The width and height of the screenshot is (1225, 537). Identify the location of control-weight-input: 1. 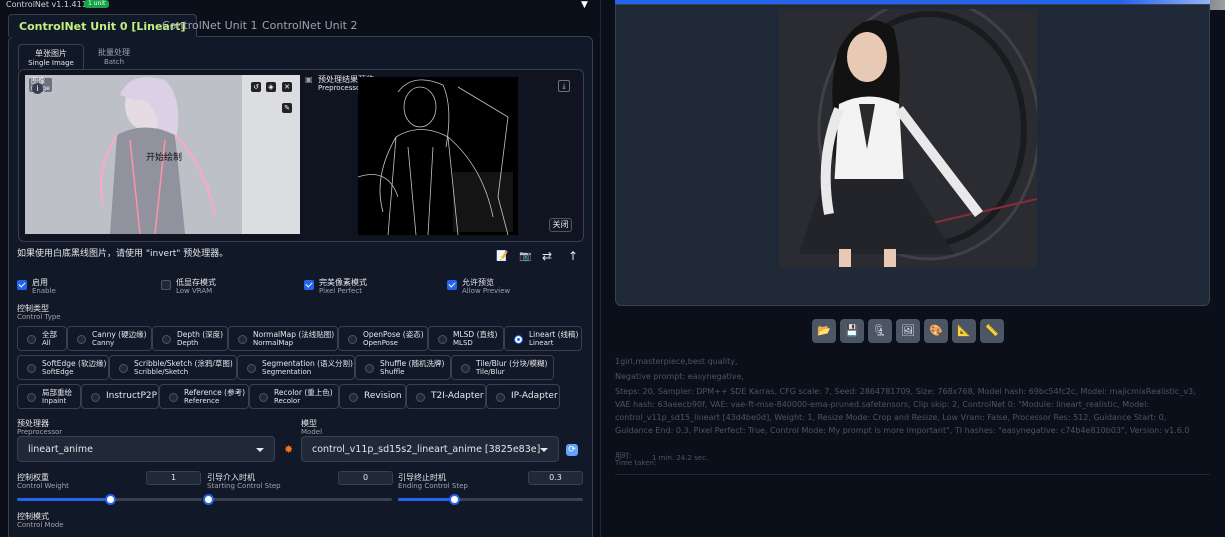
(173, 478).